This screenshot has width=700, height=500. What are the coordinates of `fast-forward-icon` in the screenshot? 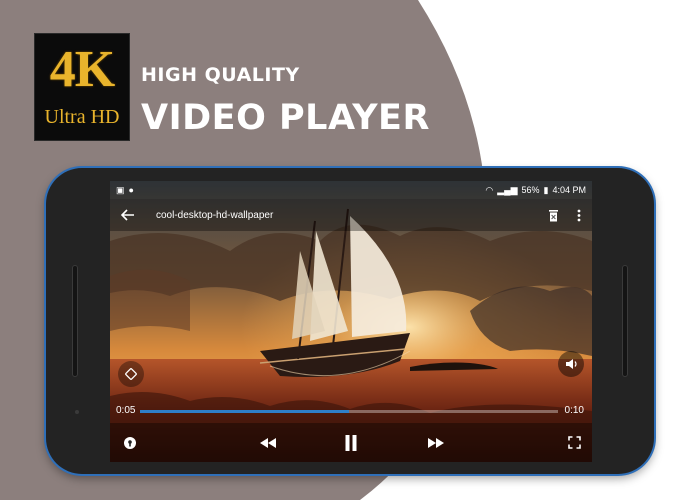 It's located at (436, 442).